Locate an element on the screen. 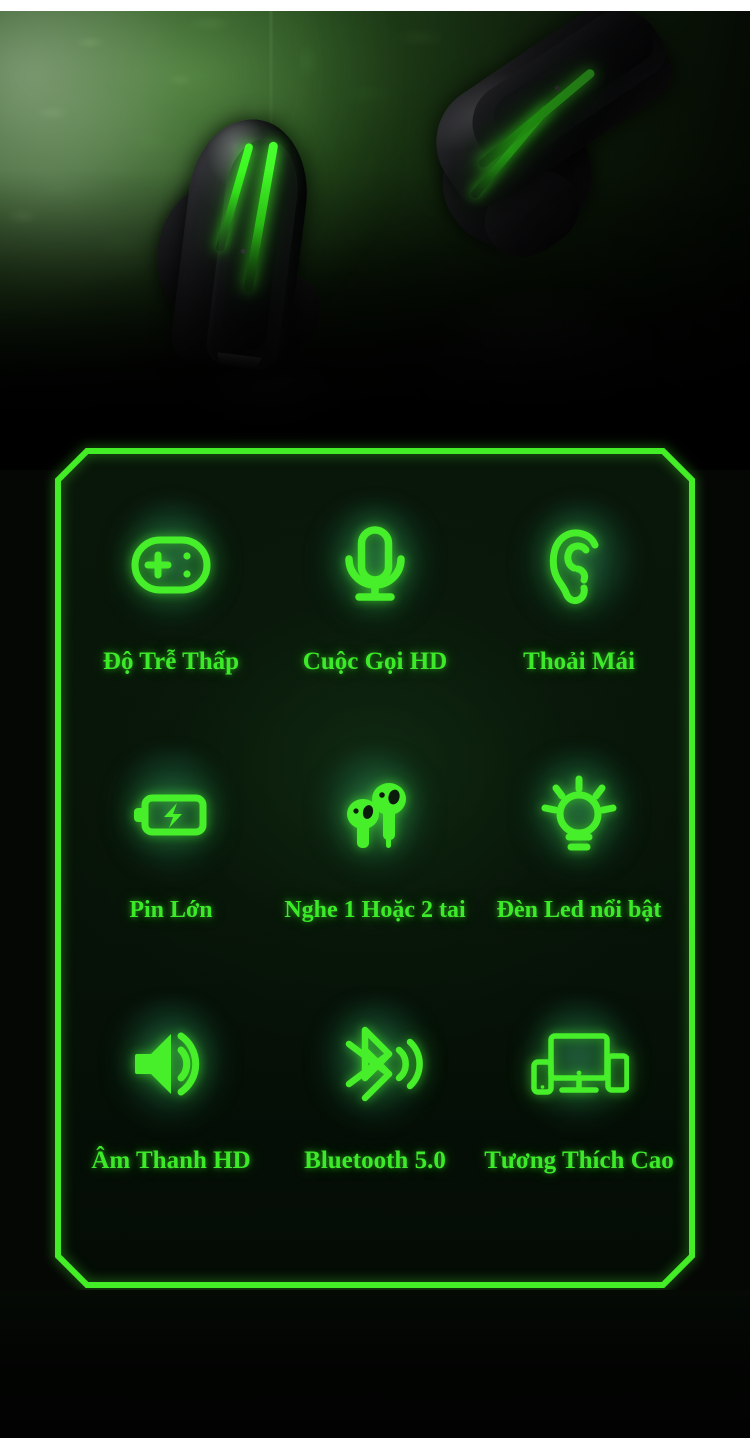 This screenshot has height=1438, width=750. ear-icon is located at coordinates (579, 565).